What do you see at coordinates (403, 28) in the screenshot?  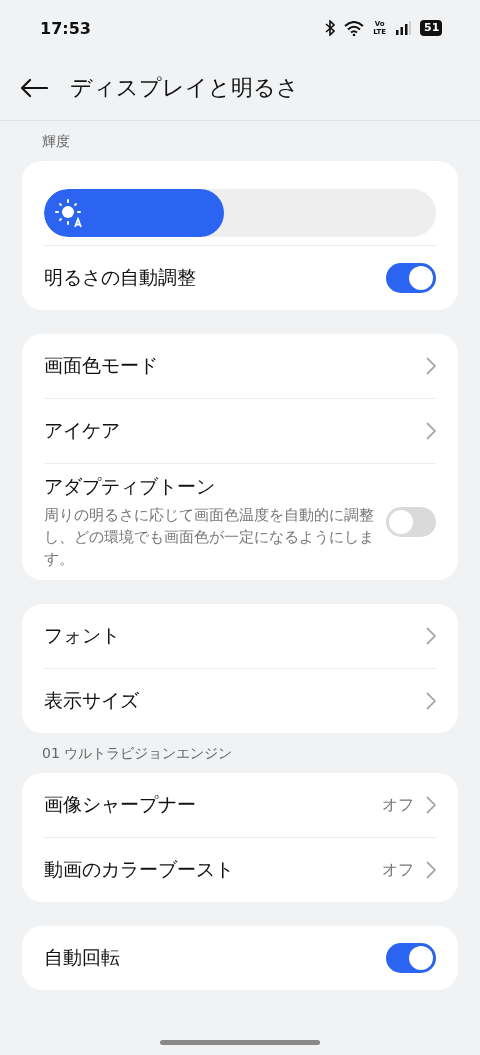 I see `signal-icon` at bounding box center [403, 28].